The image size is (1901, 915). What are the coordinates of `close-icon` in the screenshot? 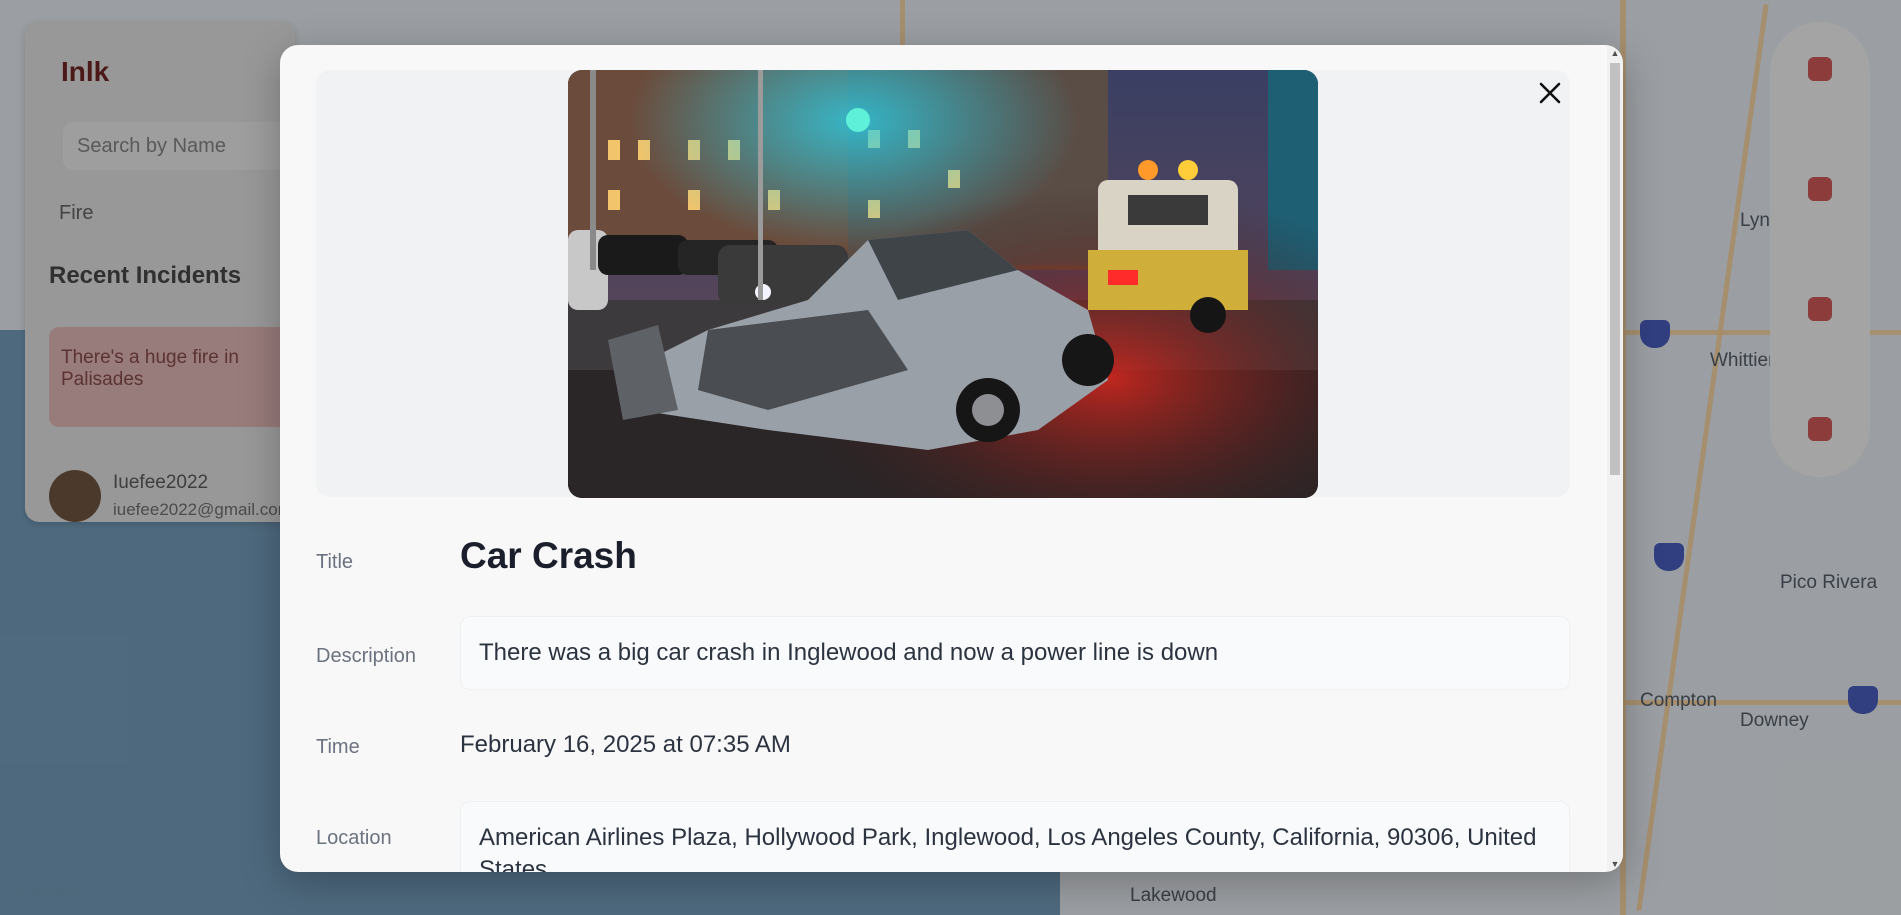 It's located at (1550, 93).